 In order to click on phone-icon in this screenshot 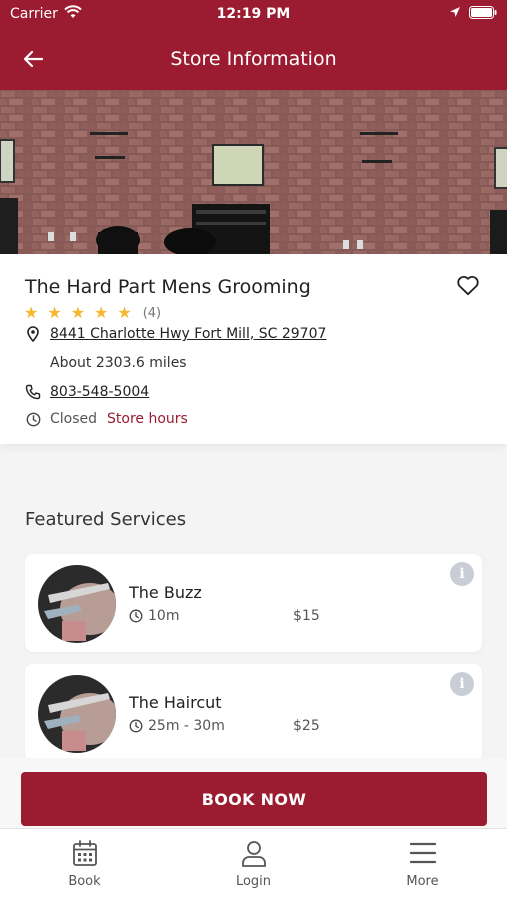, I will do `click(33, 392)`.